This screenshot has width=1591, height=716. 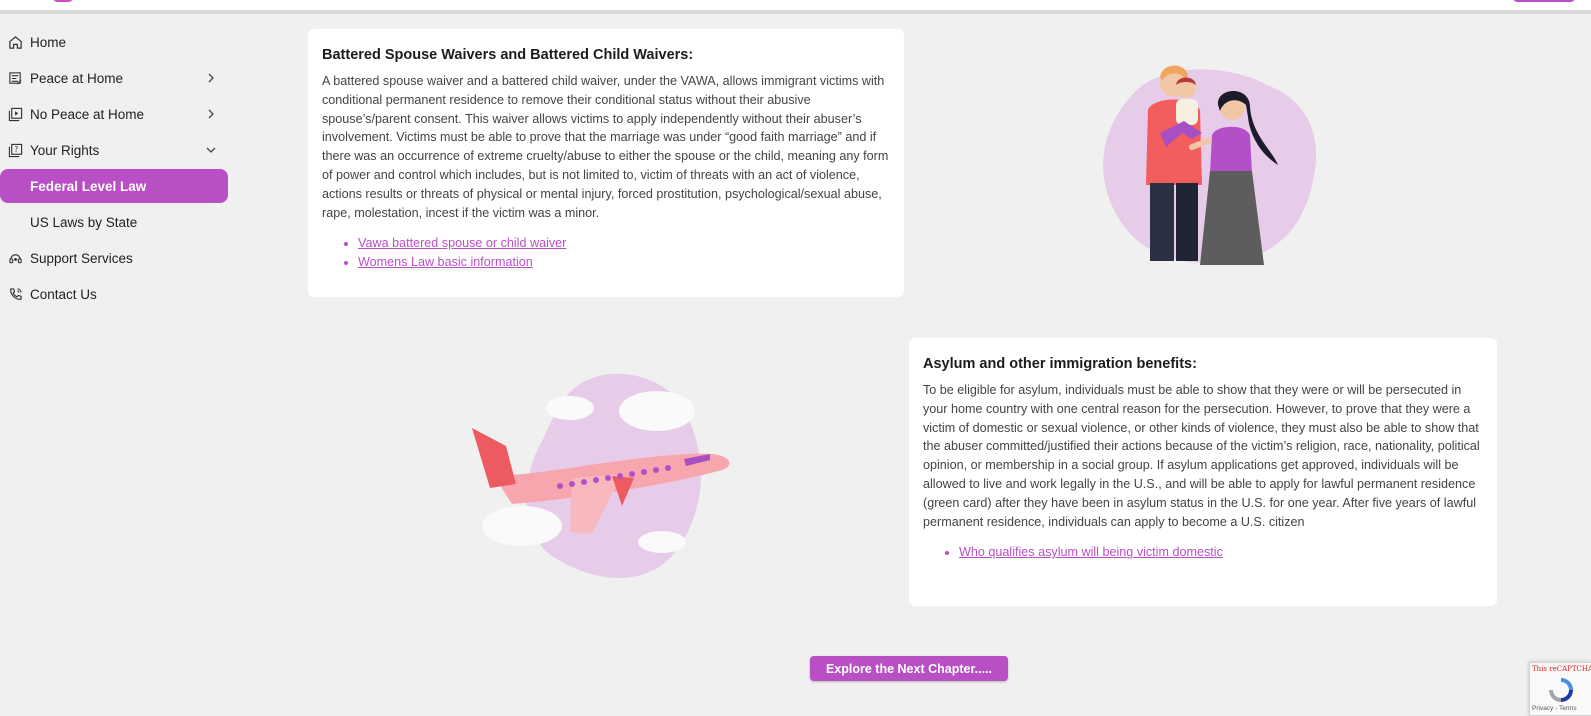 What do you see at coordinates (88, 186) in the screenshot?
I see `sidebar-item-label: Federal Level Law` at bounding box center [88, 186].